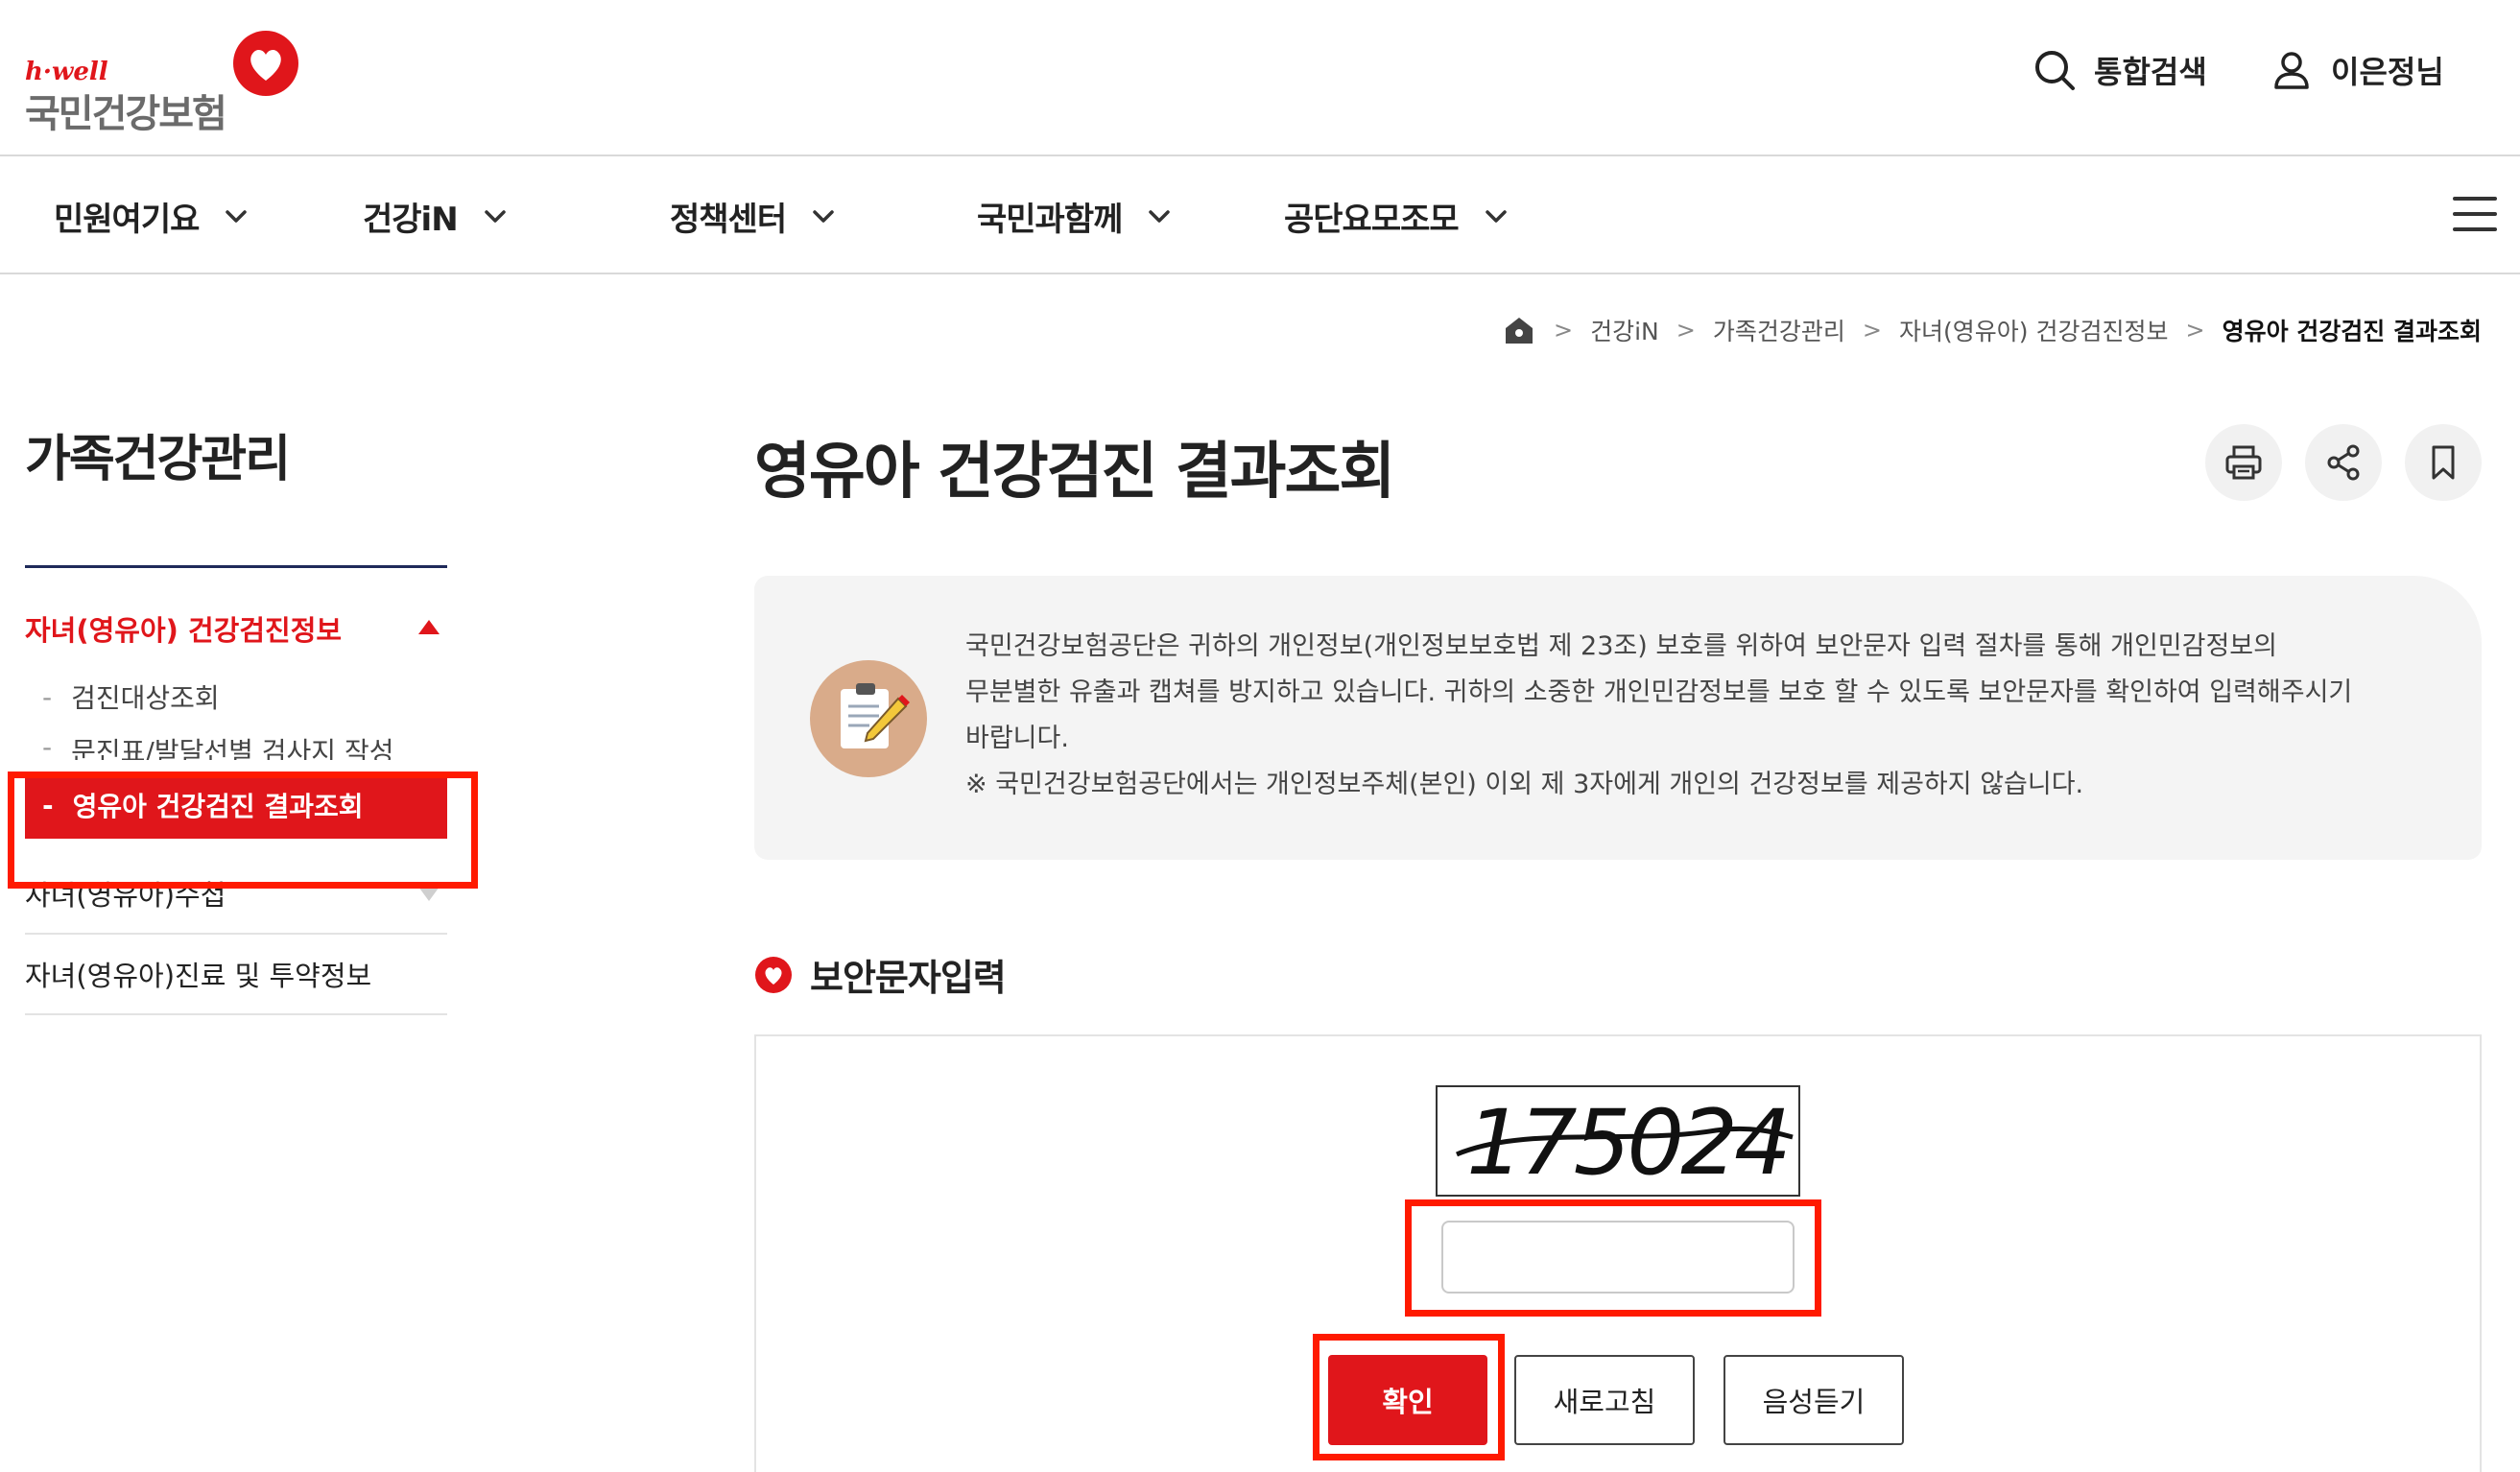  Describe the element at coordinates (1409, 1397) in the screenshot. I see `highlight-box-confirm` at that location.